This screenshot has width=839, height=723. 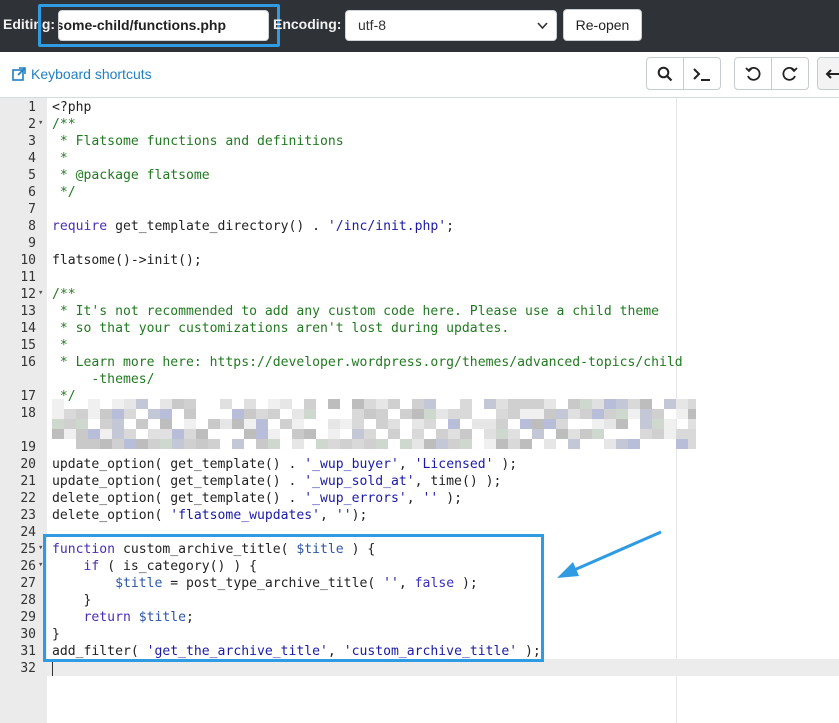 I want to click on code-line: 10 flatsome()->init();, so click(x=419, y=260).